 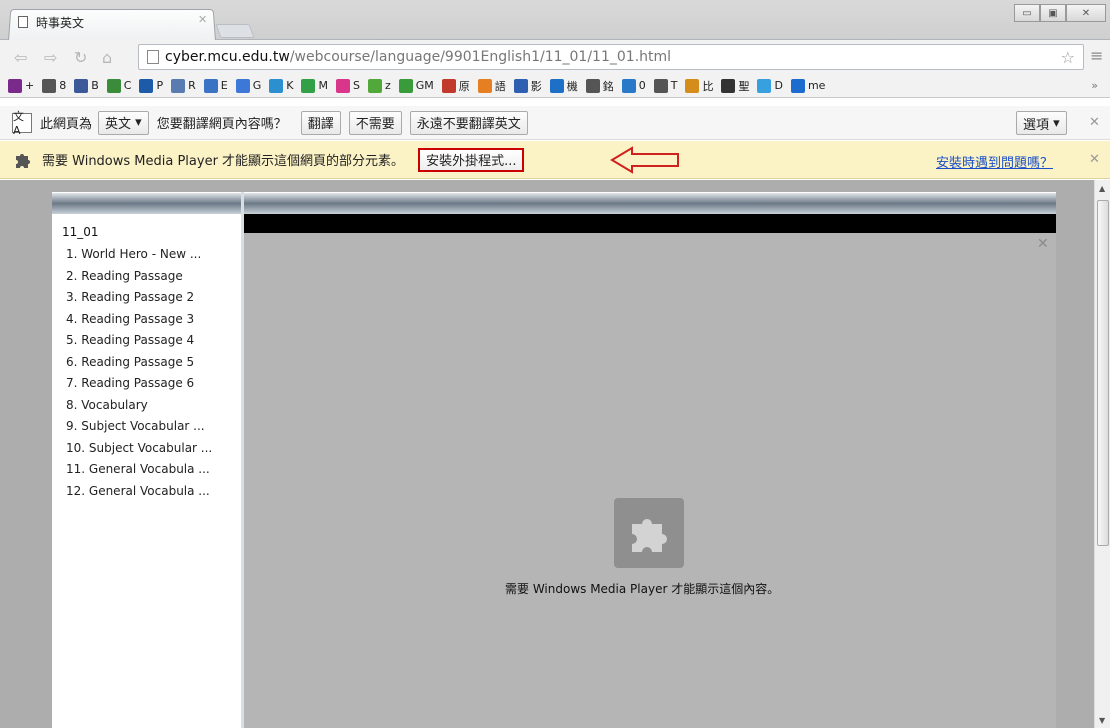 What do you see at coordinates (1103, 373) in the screenshot?
I see `scroll-thumb` at bounding box center [1103, 373].